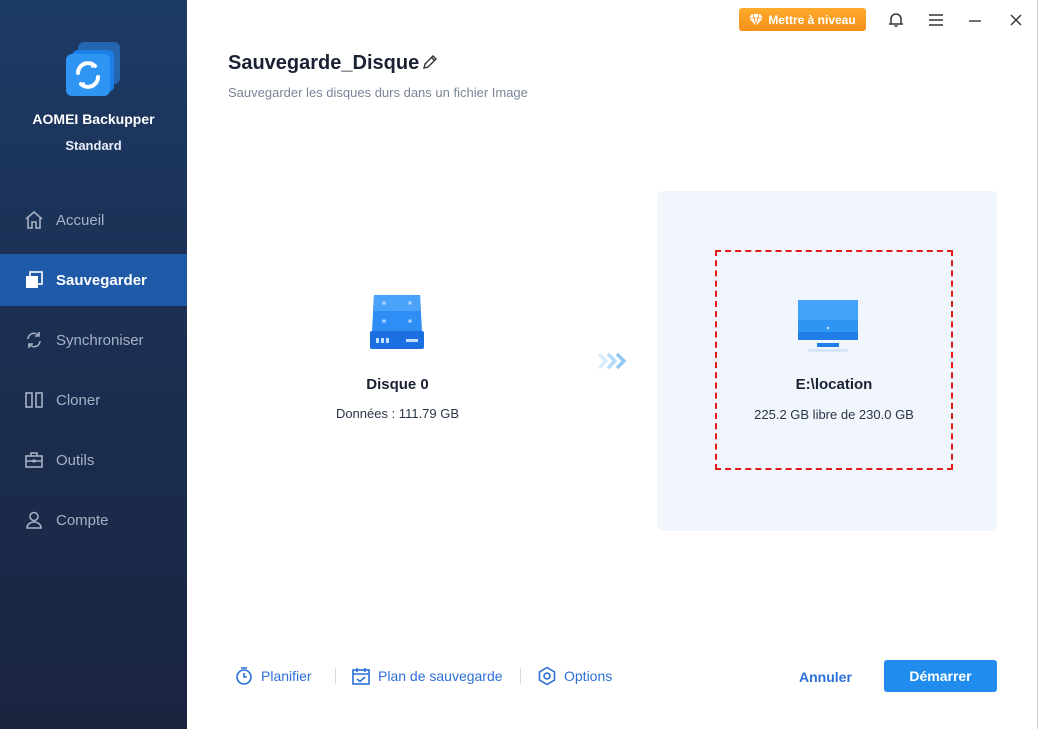 Image resolution: width=1038 pixels, height=729 pixels. I want to click on sidebar-item-label: Synchroniser, so click(100, 340).